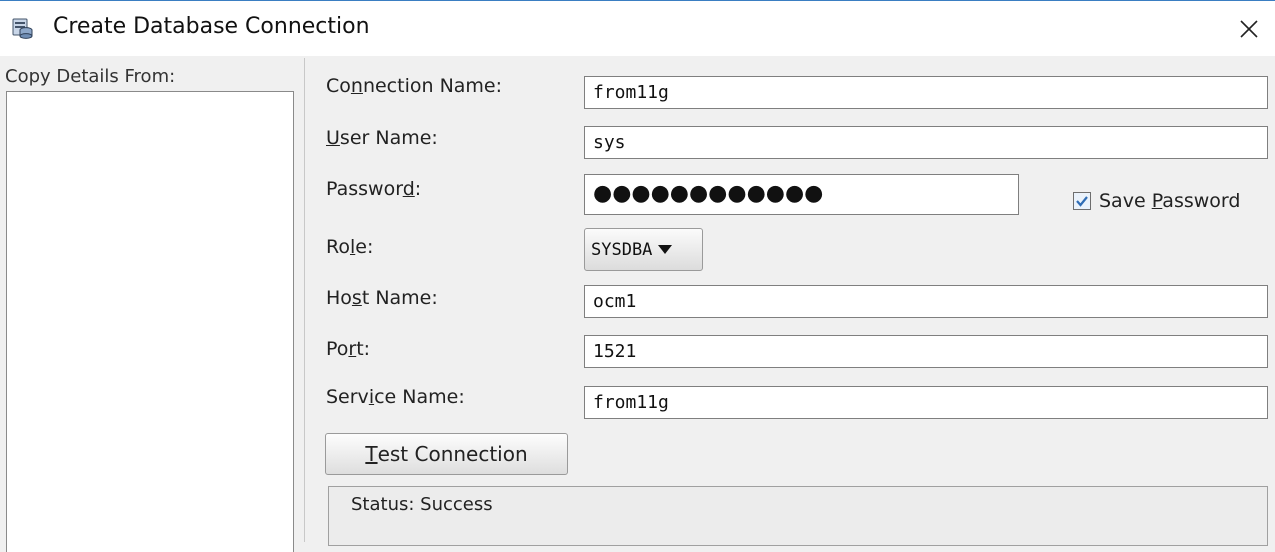 The height and width of the screenshot is (552, 1275). Describe the element at coordinates (382, 138) in the screenshot. I see `user-name-label: User Name:` at that location.